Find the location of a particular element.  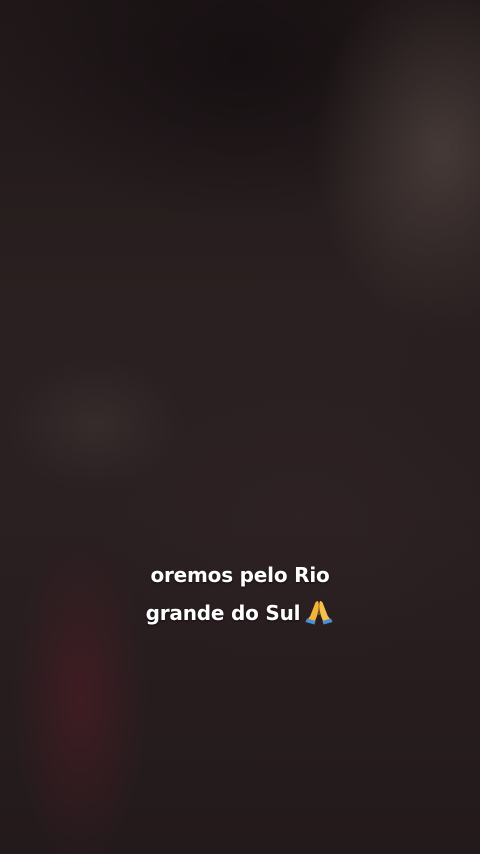

caption-line-2: grande do Sul is located at coordinates (223, 613).